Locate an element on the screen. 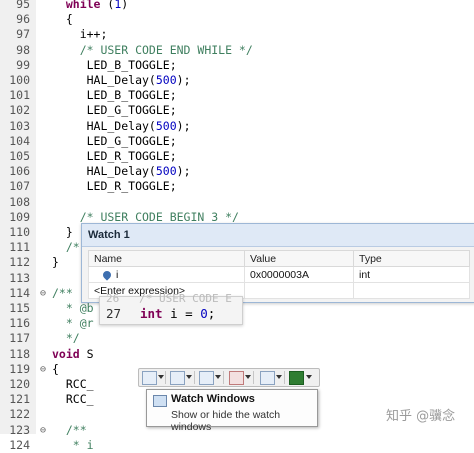  memory-icon is located at coordinates (177, 378).